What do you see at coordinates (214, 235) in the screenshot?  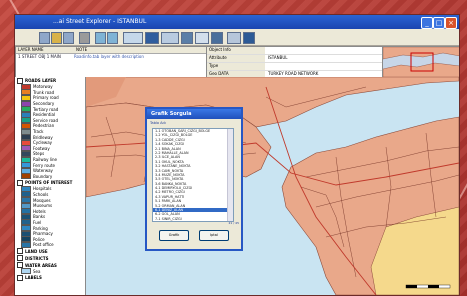 I see `cancel-button: Iptal` at bounding box center [214, 235].